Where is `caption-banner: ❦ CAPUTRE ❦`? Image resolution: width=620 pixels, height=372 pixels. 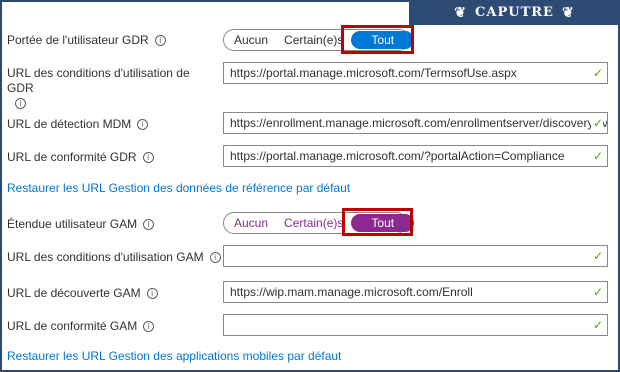
caption-banner: ❦ CAPUTRE ❦ is located at coordinates (514, 12).